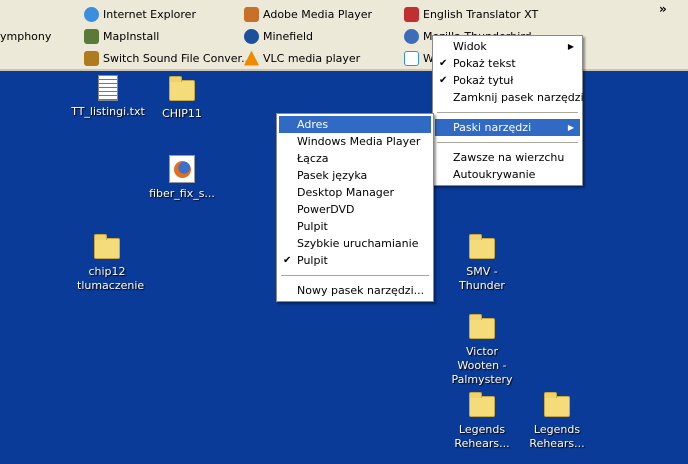 This screenshot has height=464, width=688. What do you see at coordinates (251, 58) in the screenshot?
I see `vlc-icon` at bounding box center [251, 58].